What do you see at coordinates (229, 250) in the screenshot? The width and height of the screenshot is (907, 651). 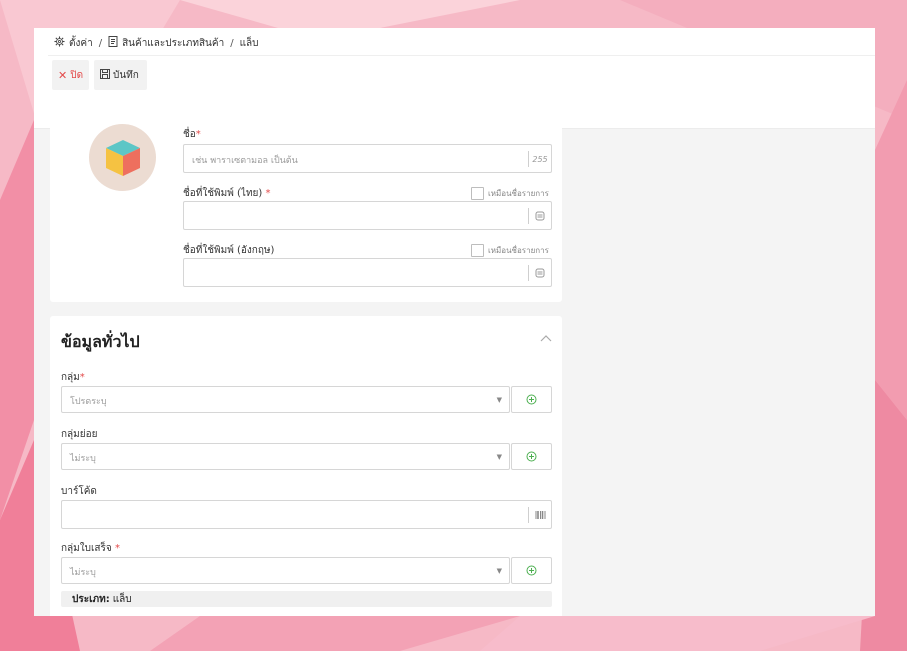 I see `print-name-en-label: ชื่อที่ใช้พิมพ์ (อังกฤษ)` at bounding box center [229, 250].